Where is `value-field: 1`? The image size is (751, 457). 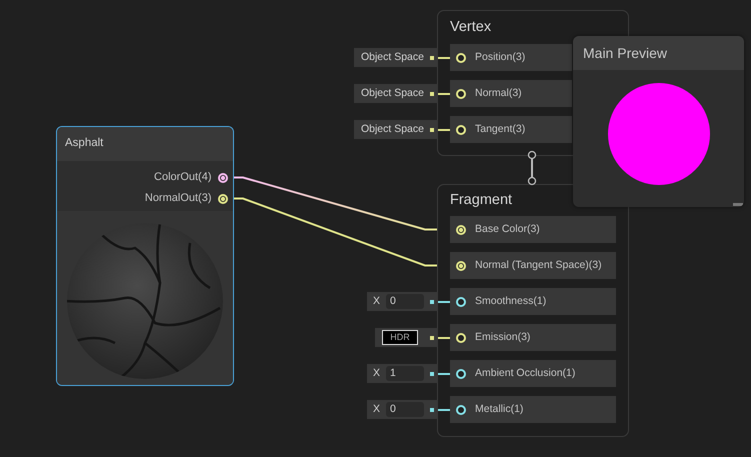
value-field: 1 is located at coordinates (405, 373).